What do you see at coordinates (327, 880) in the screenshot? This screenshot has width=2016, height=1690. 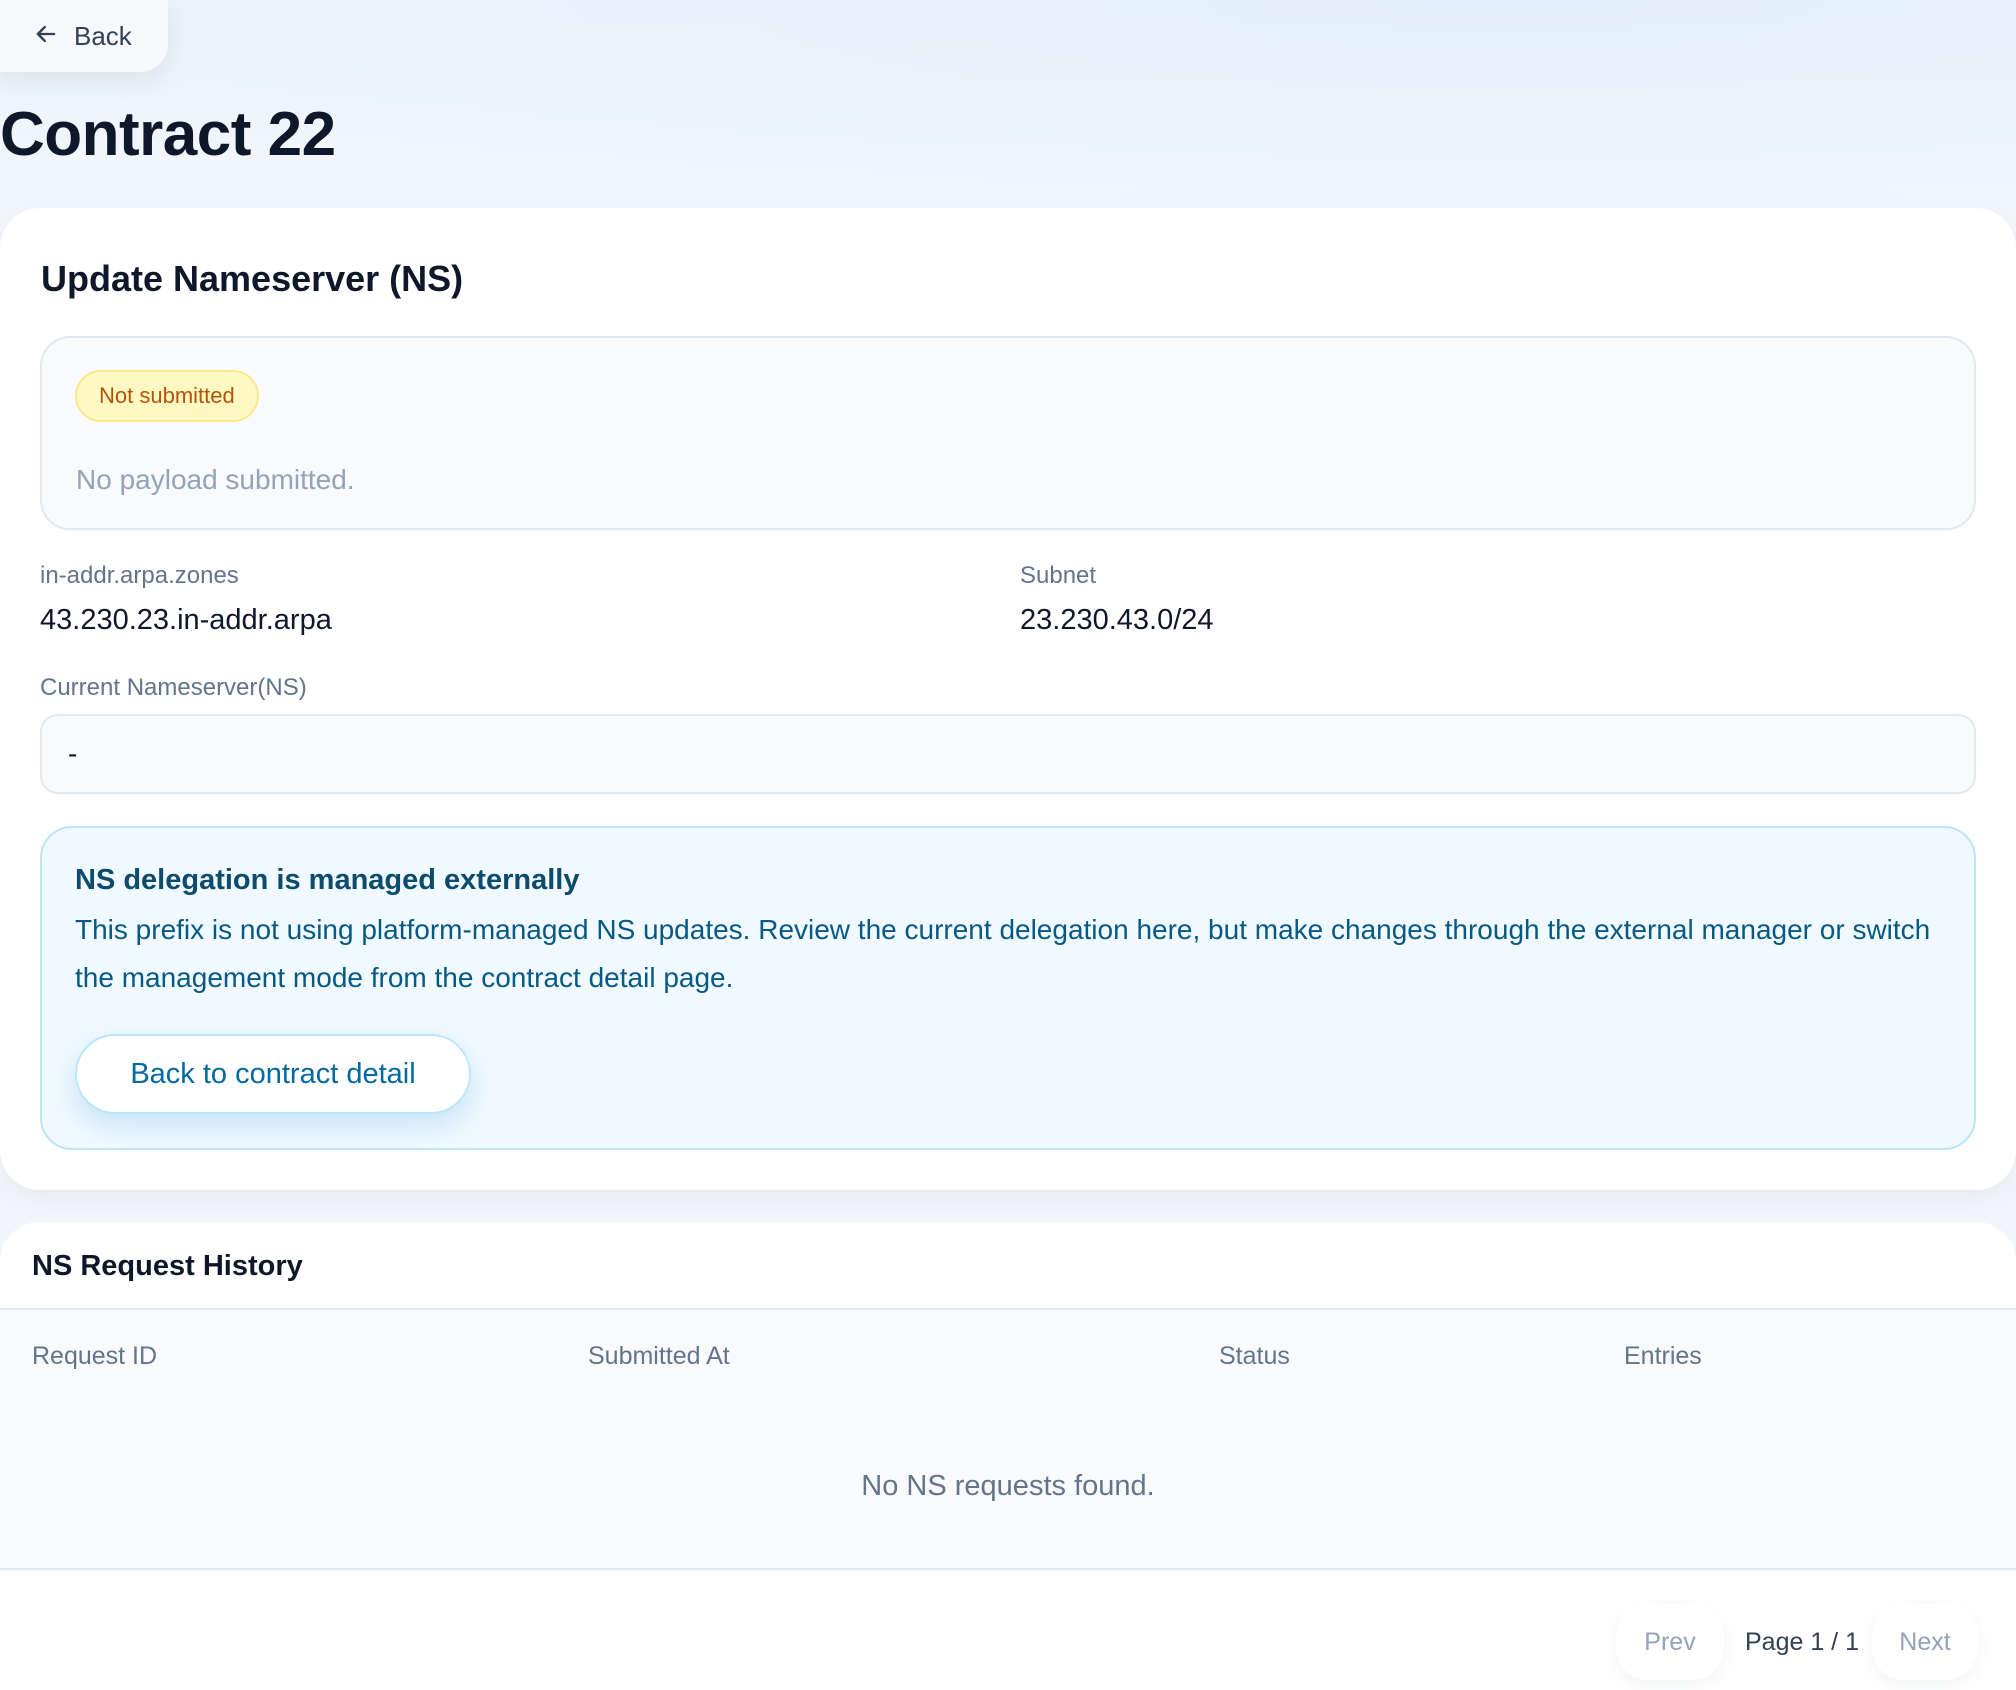 I see `notice-title: NS delegation is managed externally` at bounding box center [327, 880].